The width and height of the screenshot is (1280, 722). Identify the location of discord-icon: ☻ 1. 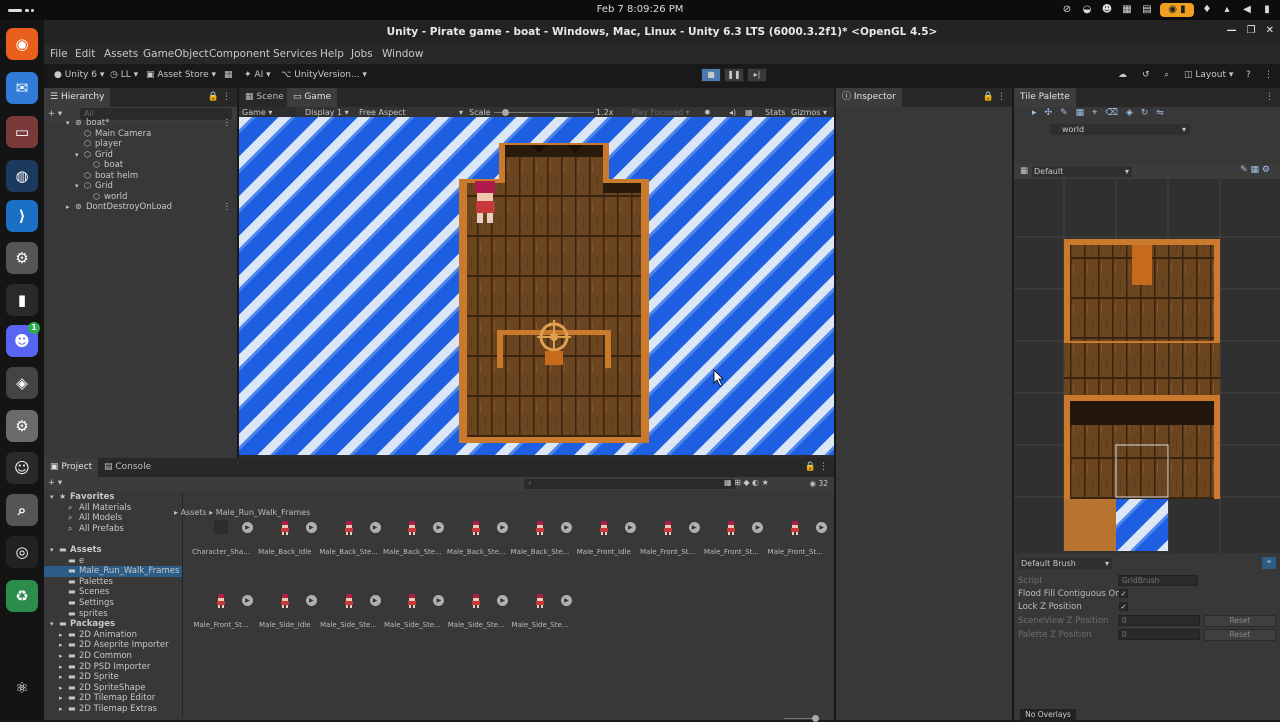
(23, 339).